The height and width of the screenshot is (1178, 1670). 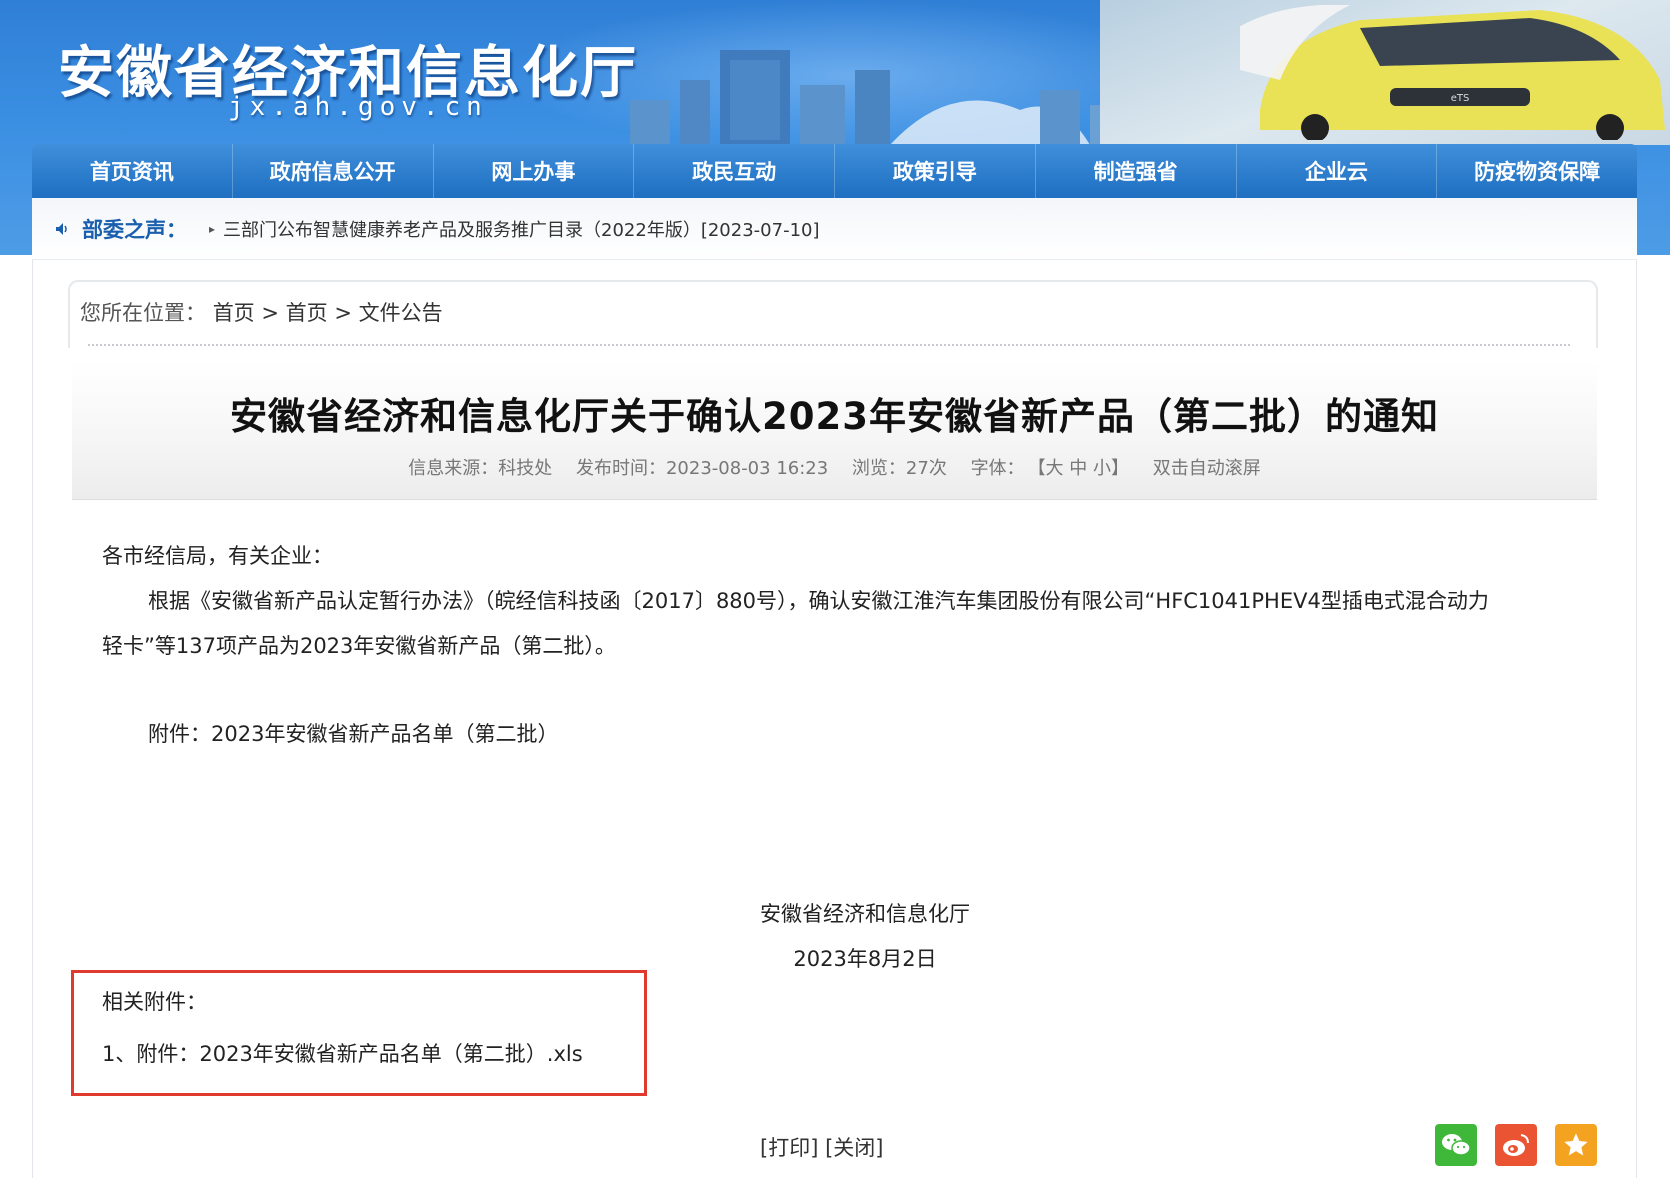 I want to click on article-attachment-note: 附件：2023年安徽省新产品名单（第二批）, so click(x=353, y=734).